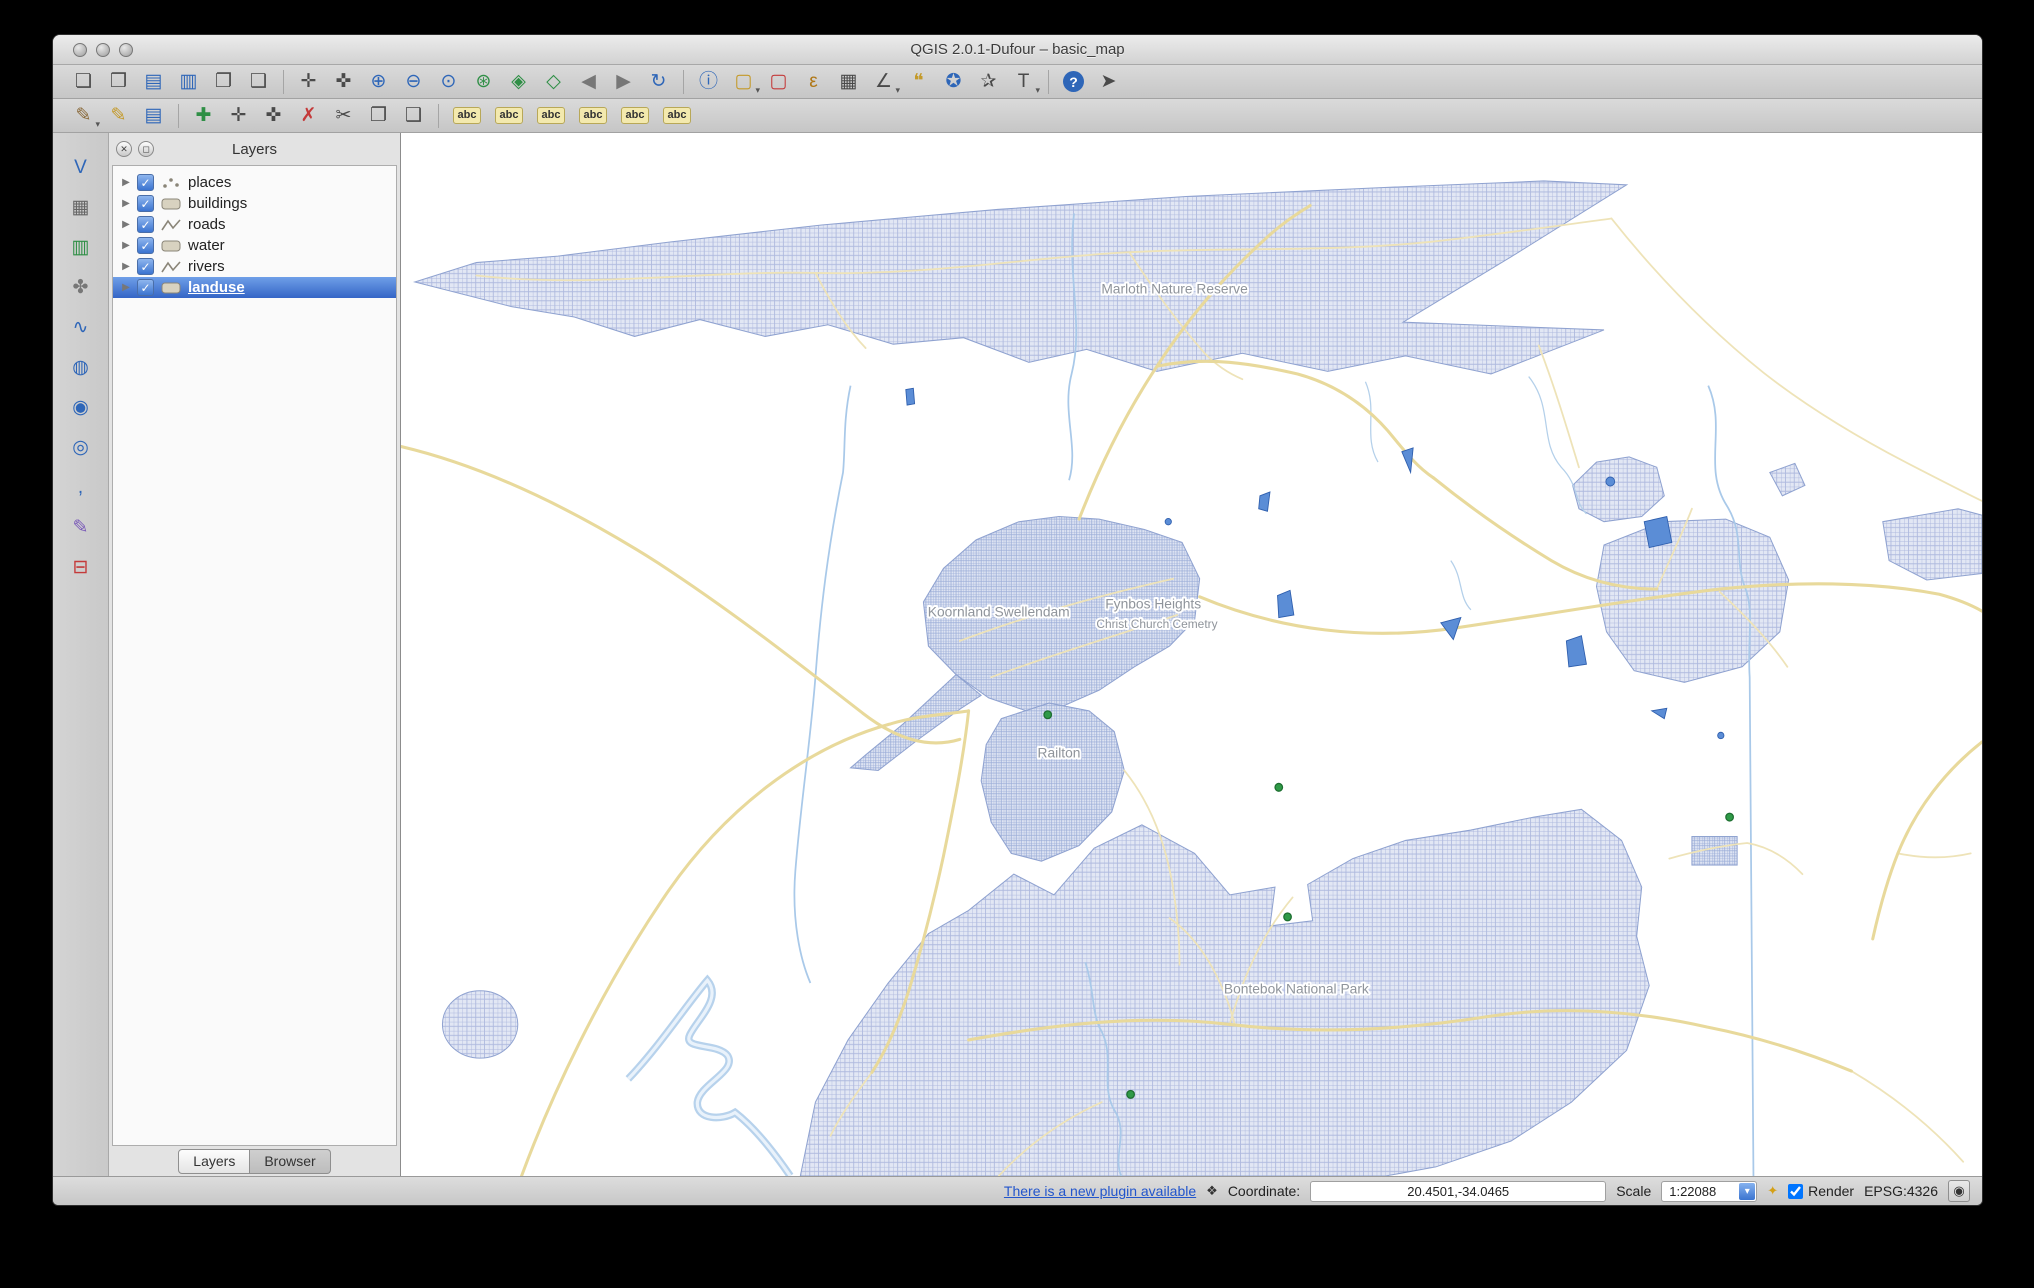 The height and width of the screenshot is (1288, 2034). What do you see at coordinates (848, 82) in the screenshot?
I see `attribute-table-icon: ▦` at bounding box center [848, 82].